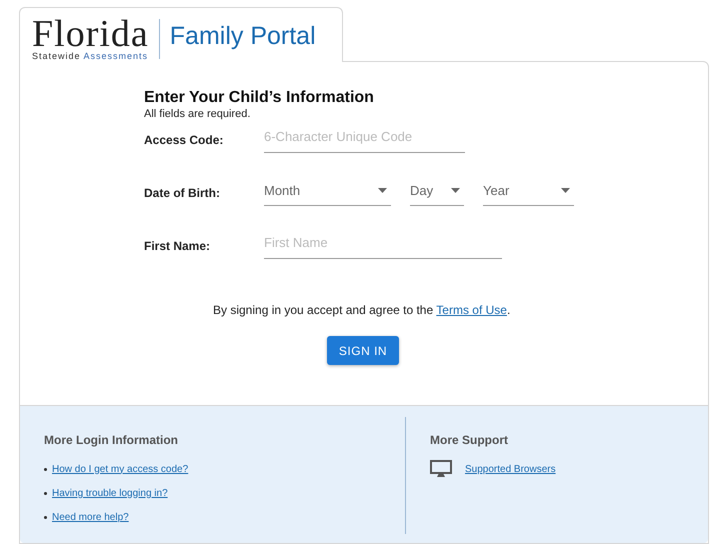 This screenshot has width=711, height=544. Describe the element at coordinates (327, 194) in the screenshot. I see `select-field: Month` at that location.